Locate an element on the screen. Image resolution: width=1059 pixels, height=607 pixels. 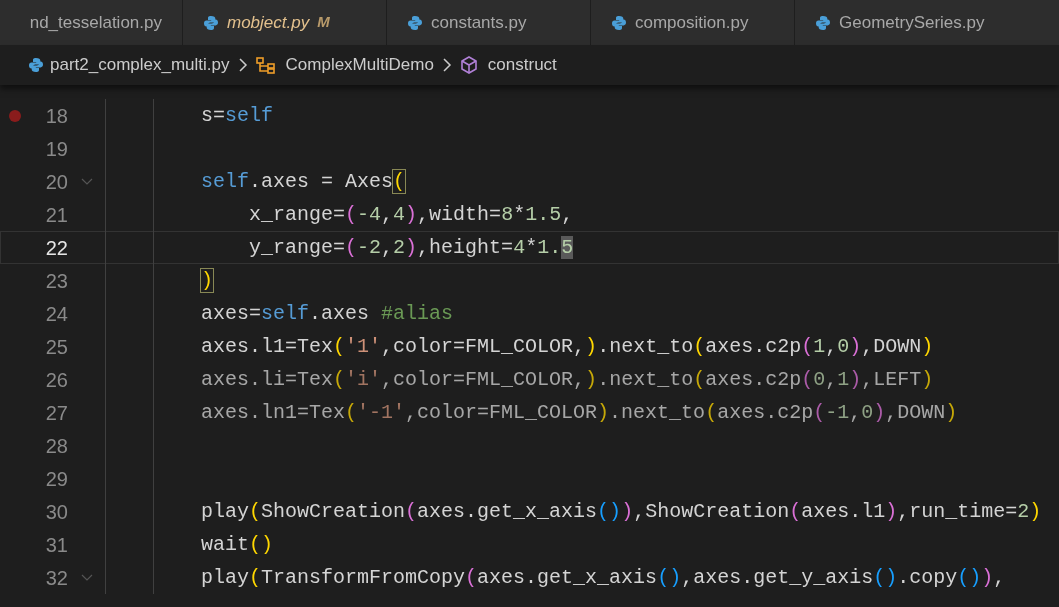
code-line: axes.li=Tex('i',color=FML_COLOR,).next_to(axes.c2p(0,1),LEFT) is located at coordinates (567, 379).